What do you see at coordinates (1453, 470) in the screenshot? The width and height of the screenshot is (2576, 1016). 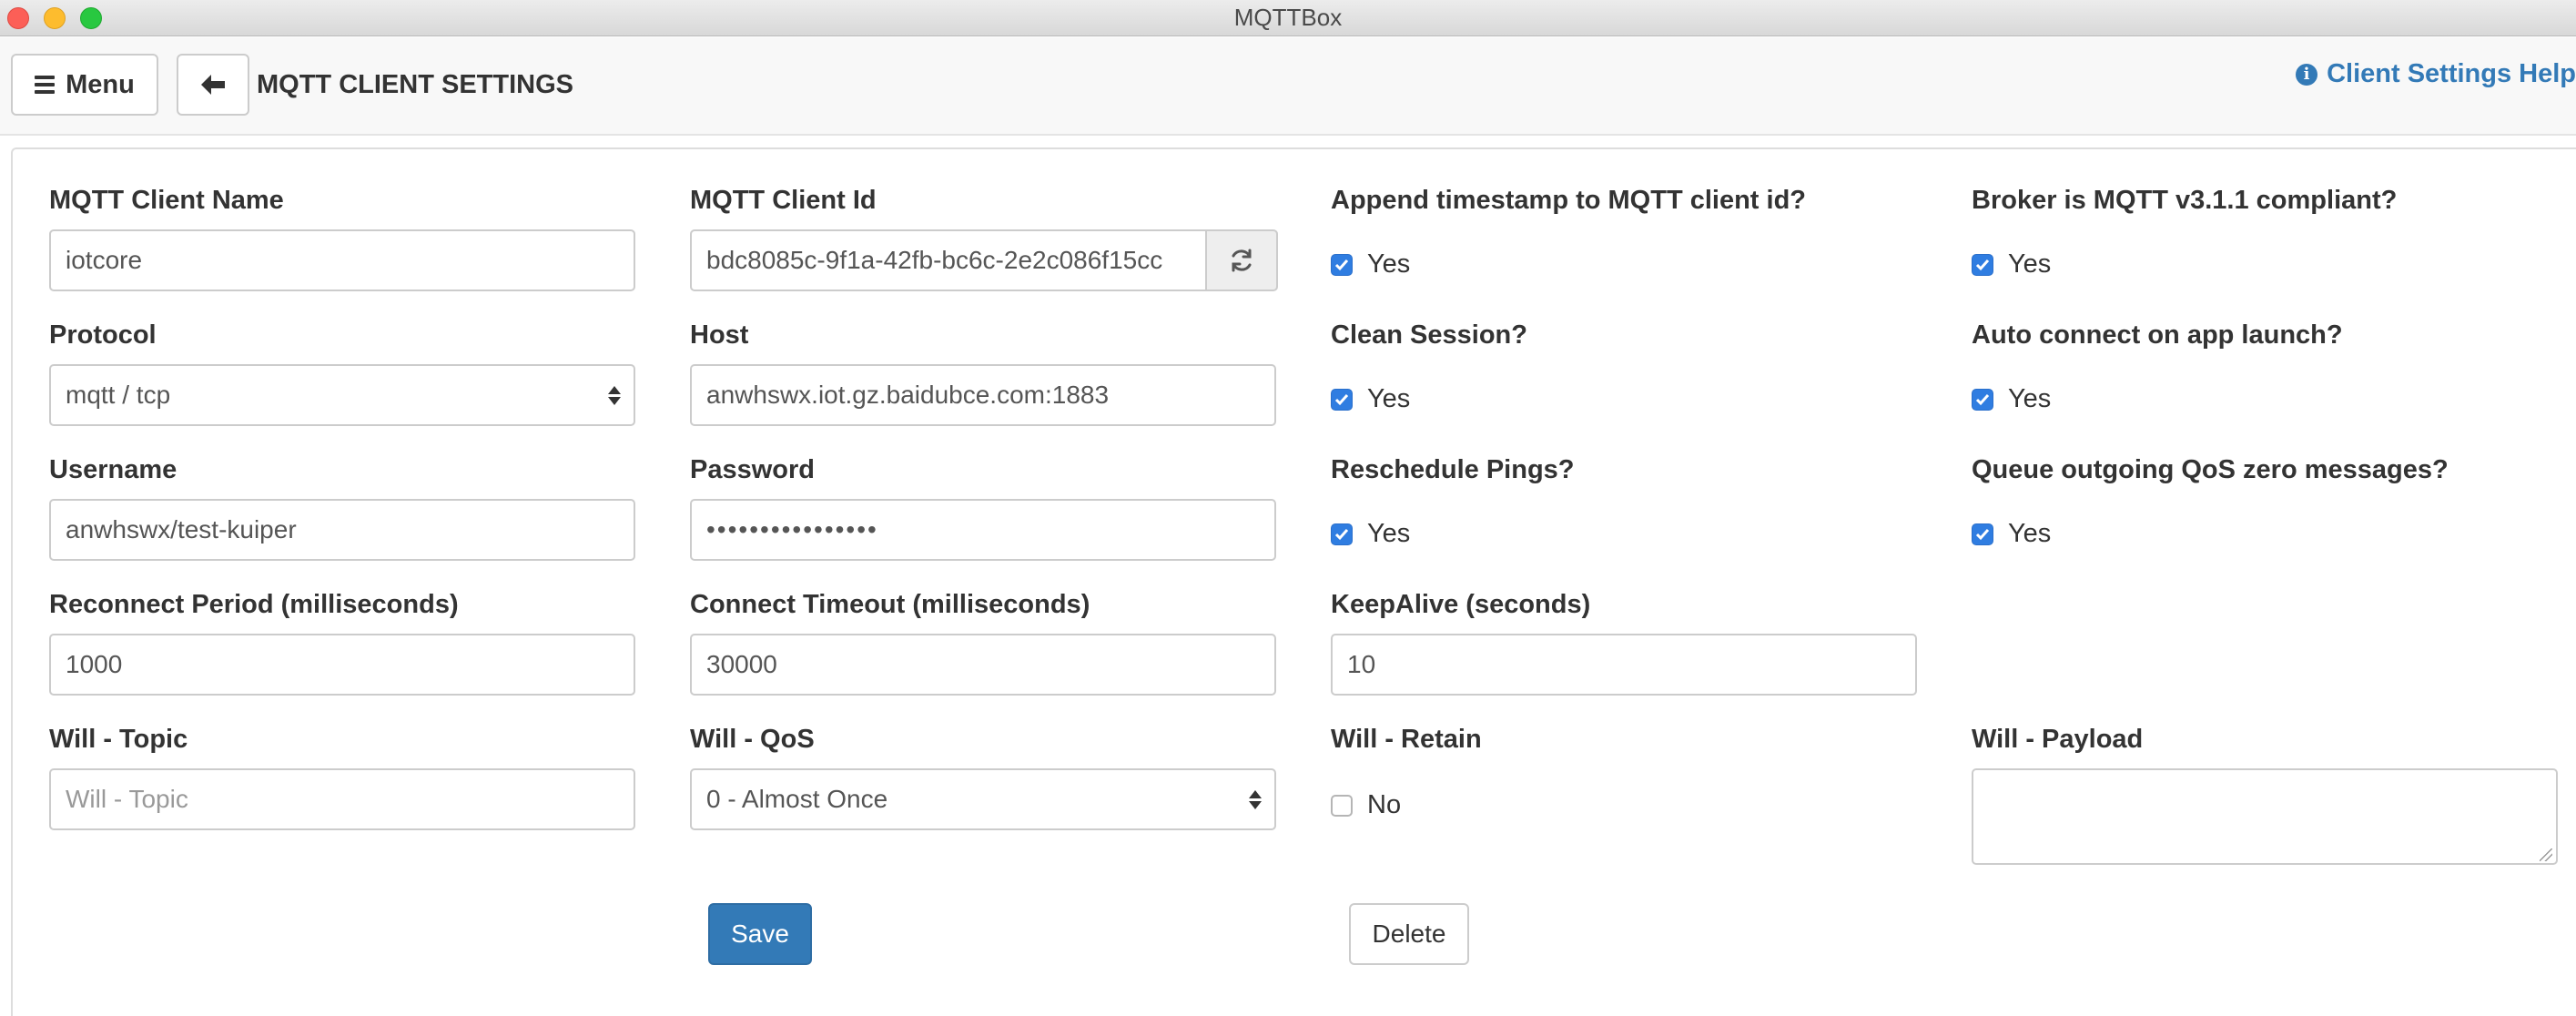 I see `reschedule-pings-label: Reschedule Pings?` at bounding box center [1453, 470].